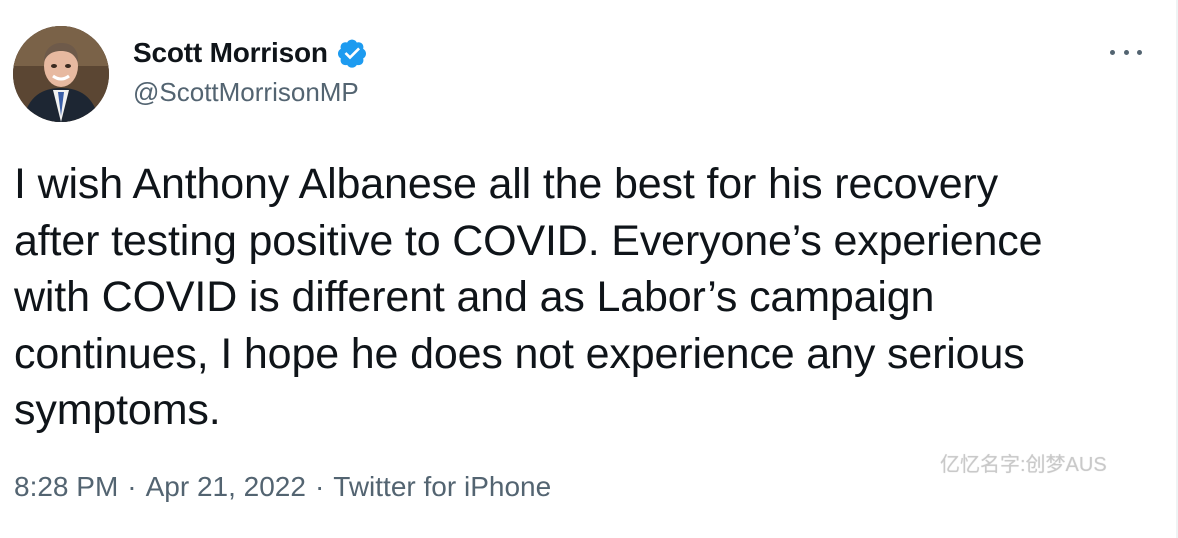  What do you see at coordinates (226, 487) in the screenshot?
I see `tweet-date: Apr 21, 2022` at bounding box center [226, 487].